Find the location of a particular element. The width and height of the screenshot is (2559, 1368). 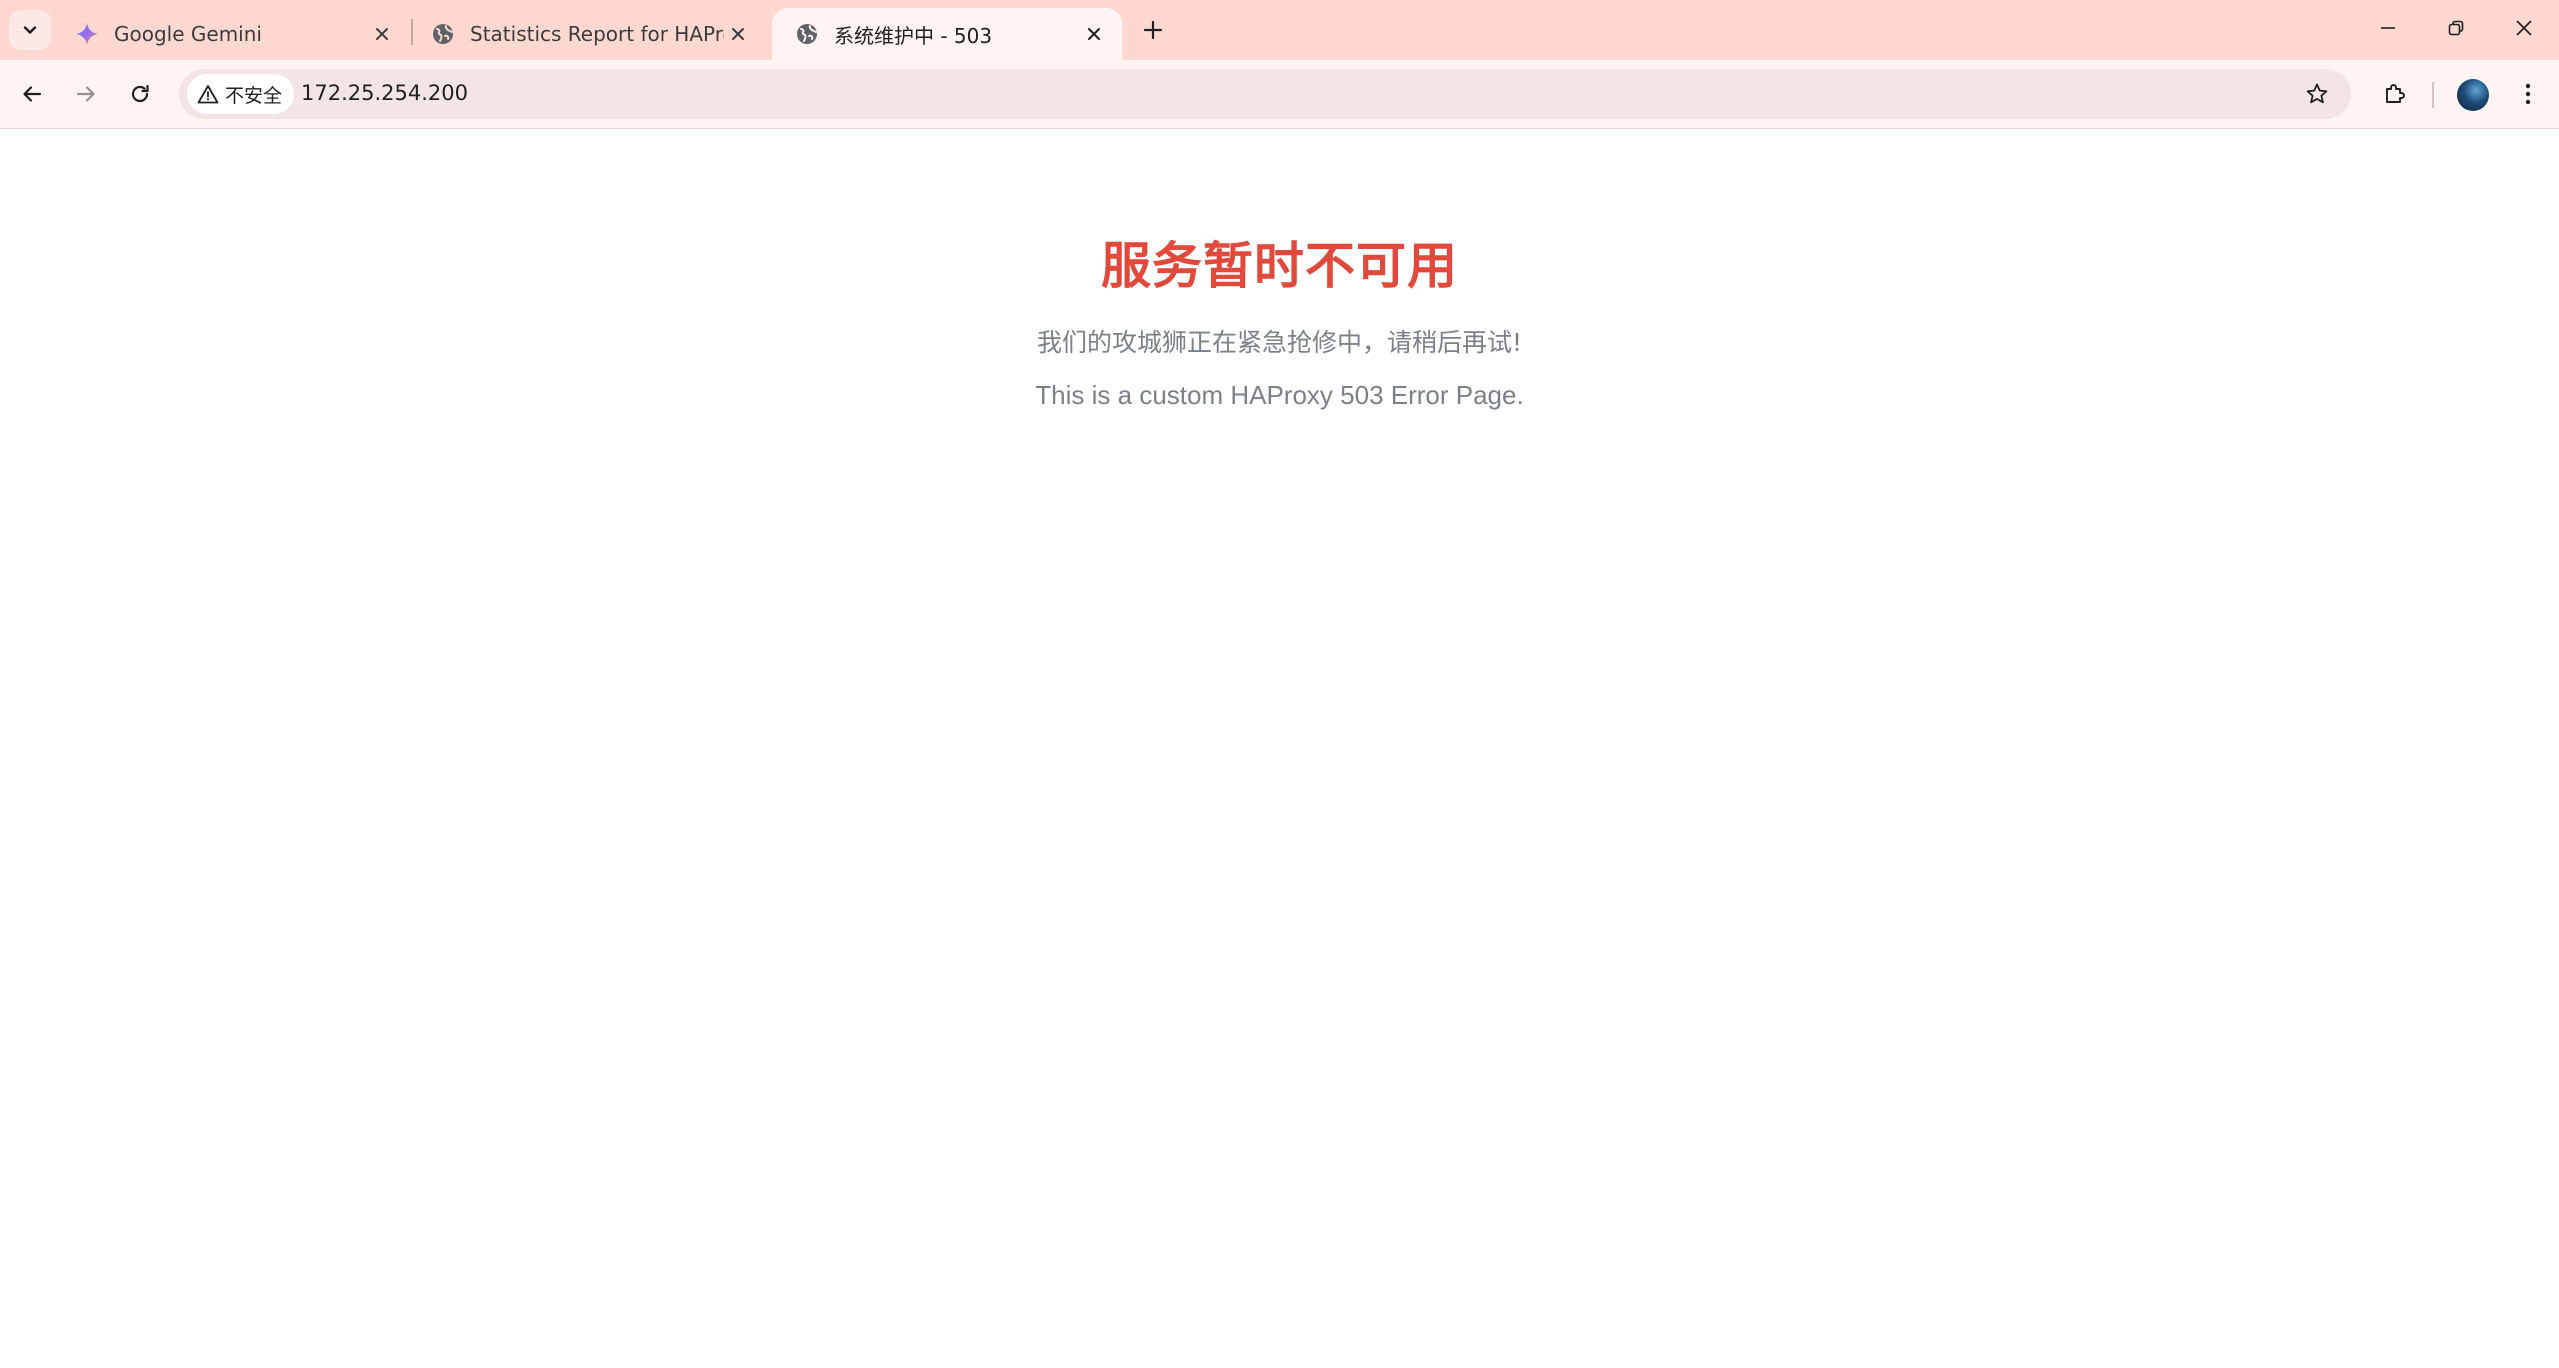

plus-icon is located at coordinates (1153, 30).